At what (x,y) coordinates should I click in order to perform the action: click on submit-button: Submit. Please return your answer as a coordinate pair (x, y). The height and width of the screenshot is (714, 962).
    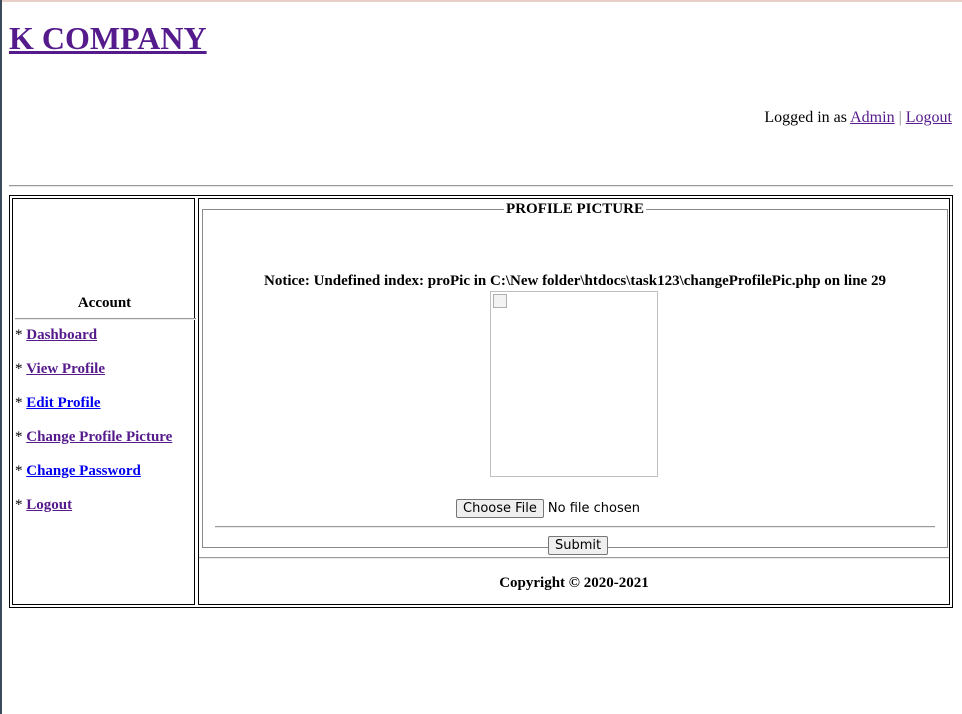
    Looking at the image, I should click on (578, 545).